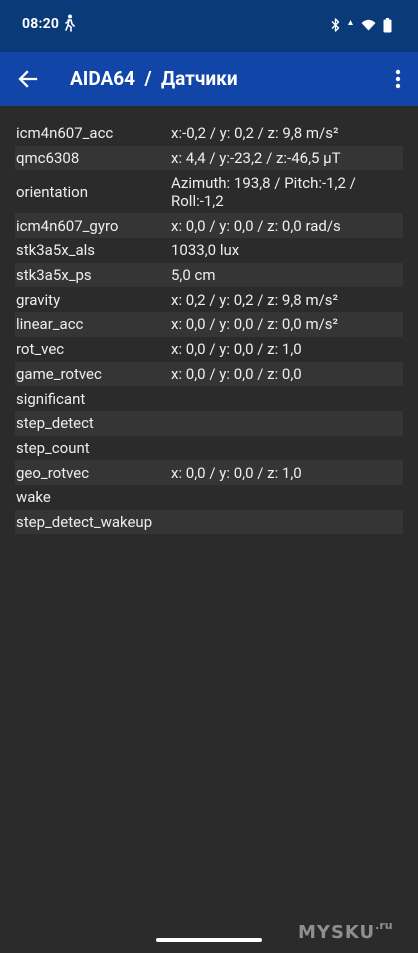 This screenshot has height=953, width=418. Describe the element at coordinates (40, 349) in the screenshot. I see `sensor-name: rot_vec` at that location.